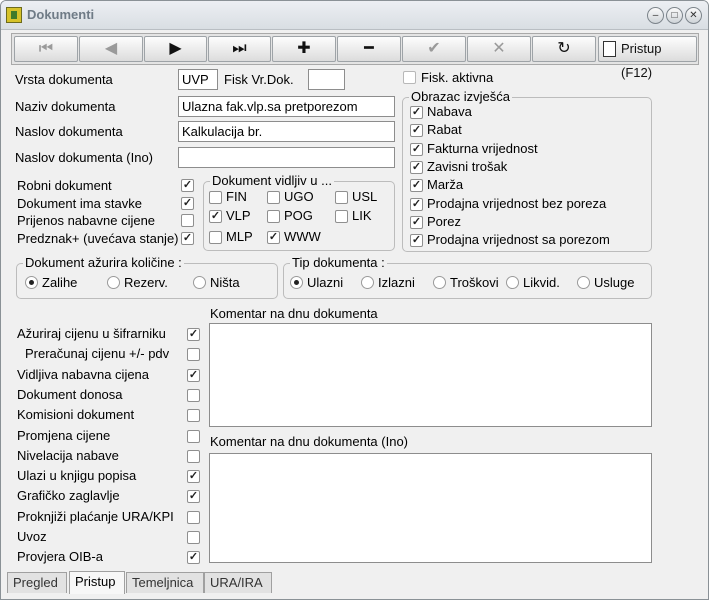  Describe the element at coordinates (460, 96) in the screenshot. I see `obrazac-legend: Obrazac izvješća` at that location.